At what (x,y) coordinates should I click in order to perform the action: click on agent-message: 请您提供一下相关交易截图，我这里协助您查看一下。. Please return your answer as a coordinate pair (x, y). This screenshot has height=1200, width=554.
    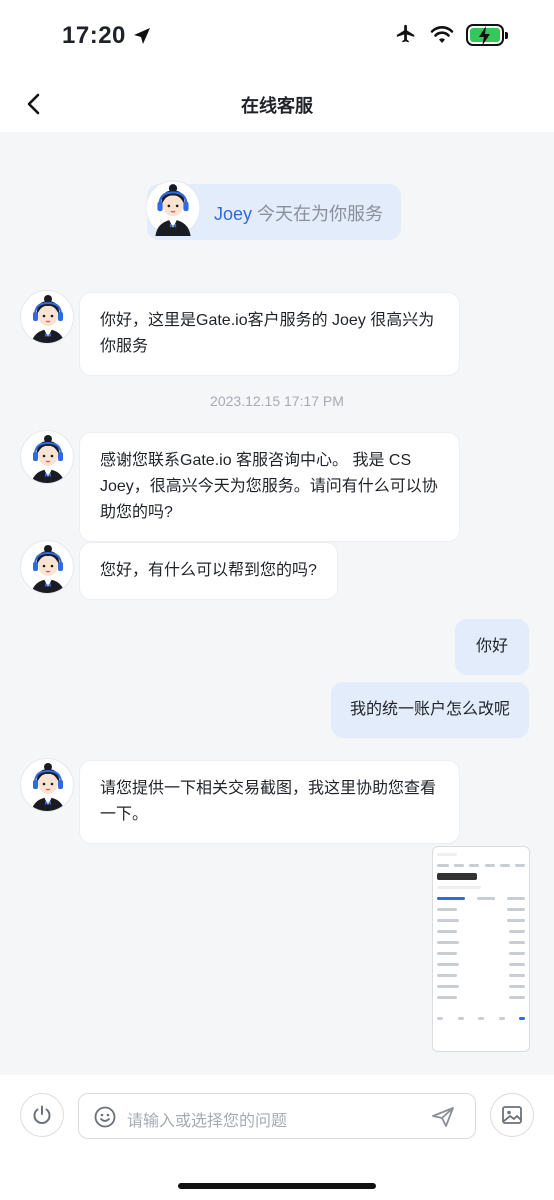
    Looking at the image, I should click on (269, 802).